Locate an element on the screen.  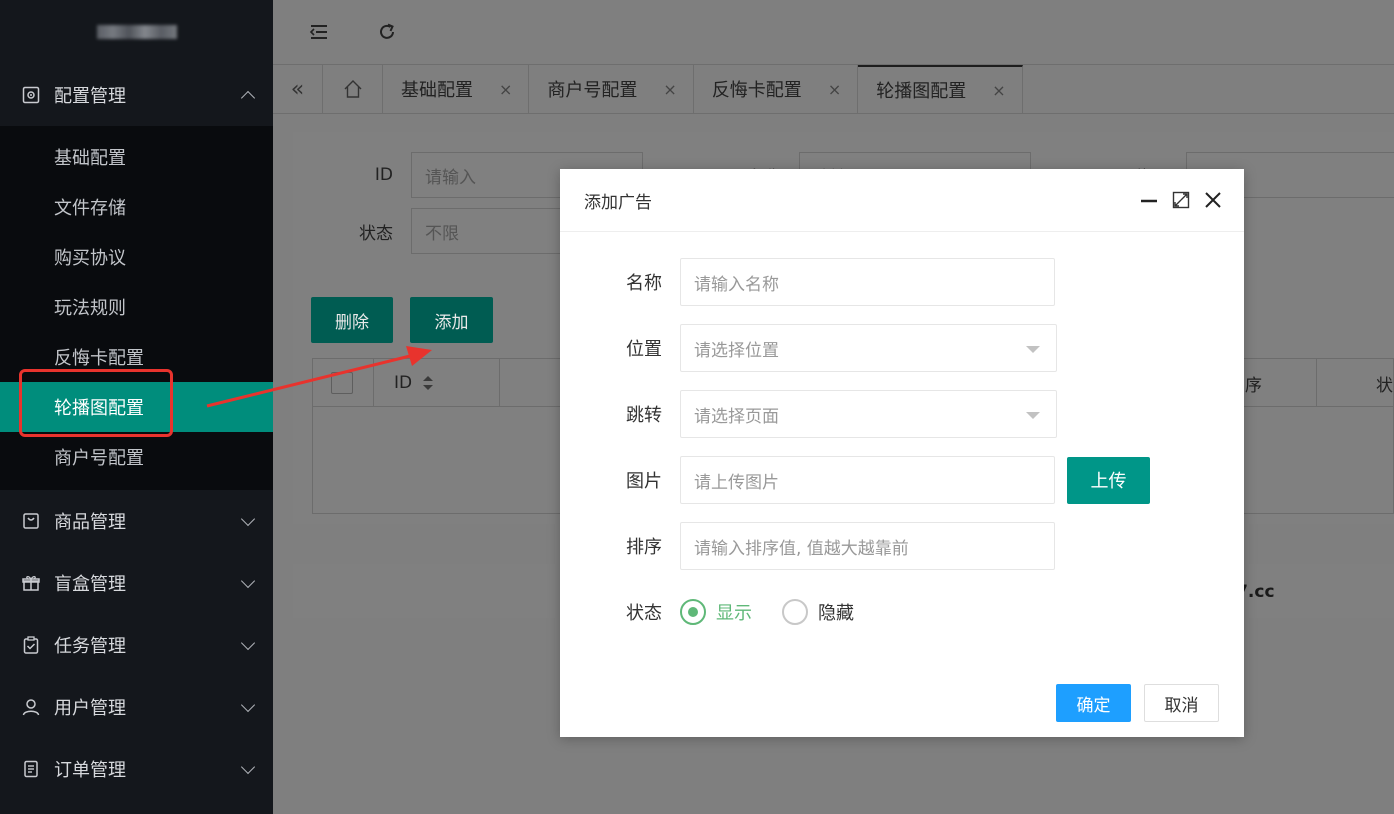
tab-basic-config: 基础配置 × is located at coordinates (456, 89).